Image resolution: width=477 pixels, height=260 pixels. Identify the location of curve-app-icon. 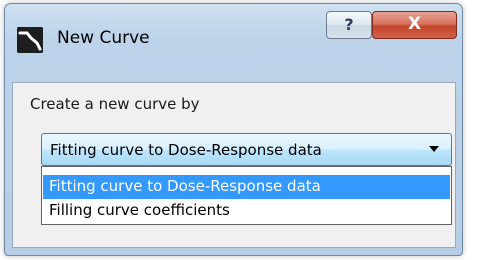
(30, 40).